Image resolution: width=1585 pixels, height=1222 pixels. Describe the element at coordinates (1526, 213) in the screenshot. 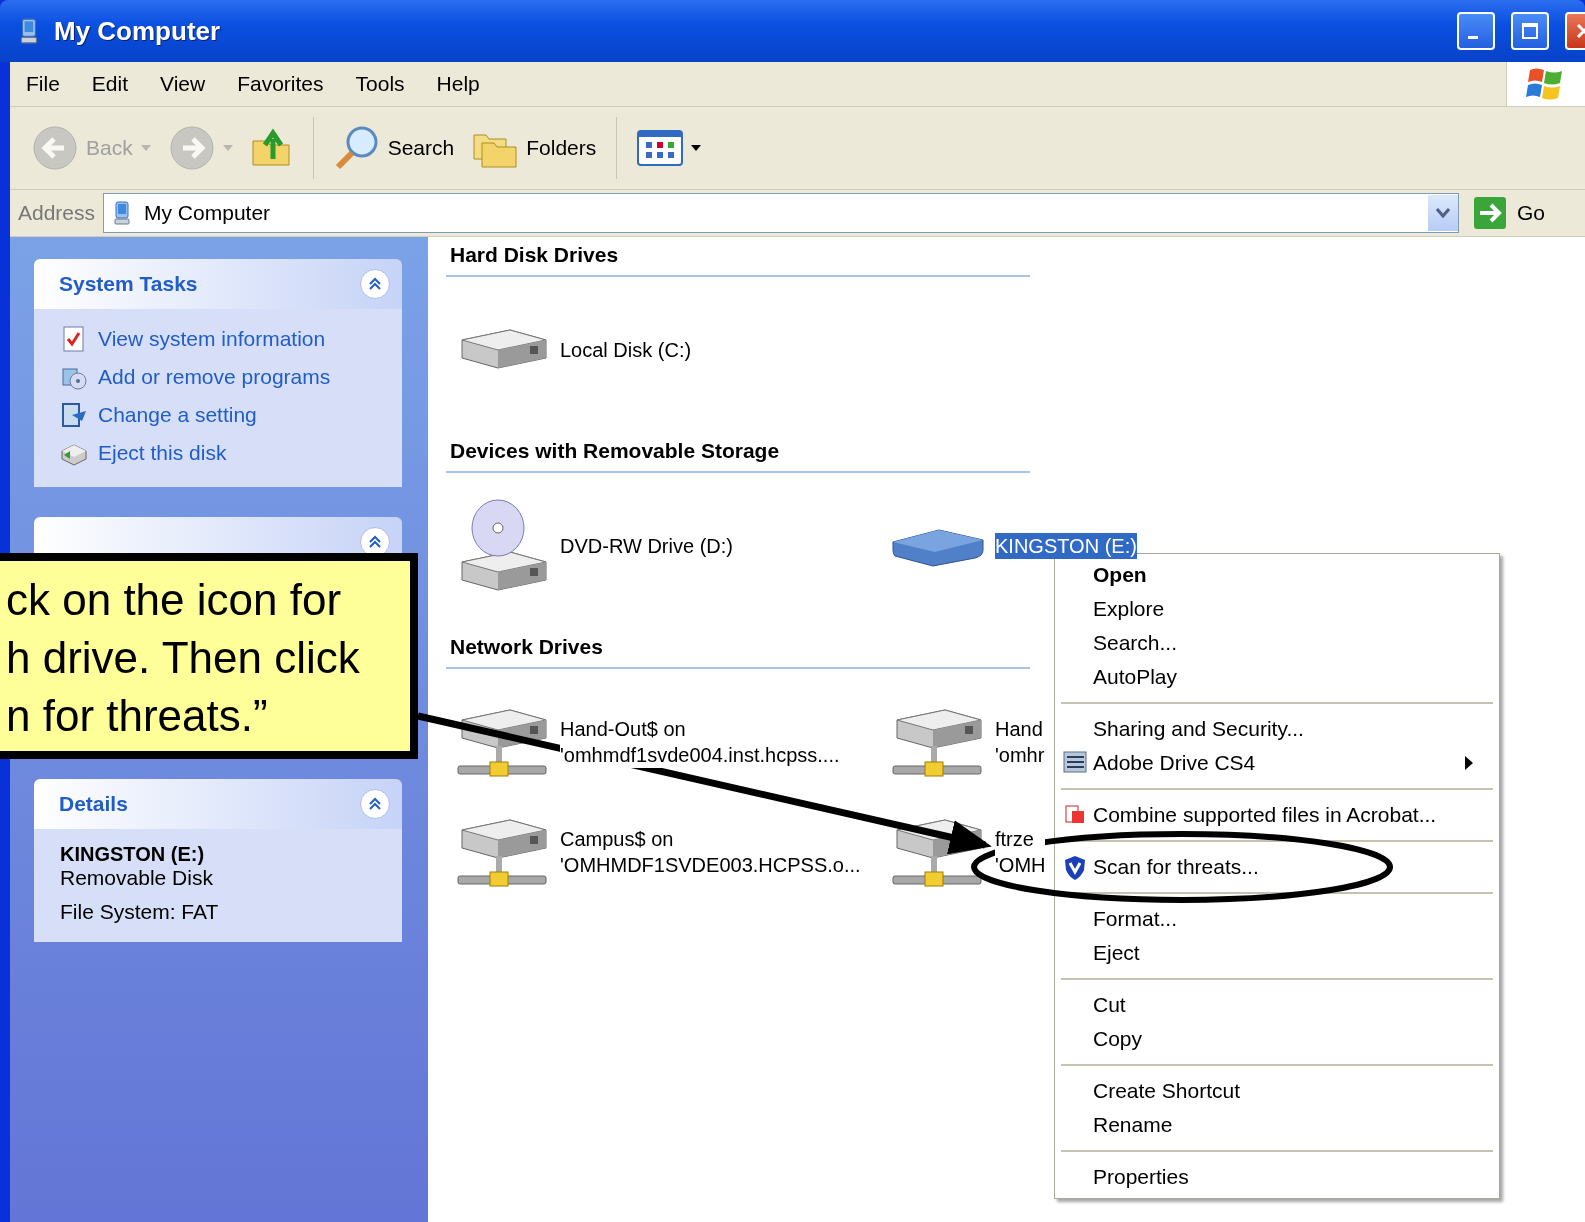

I see `go-button: Go` at that location.